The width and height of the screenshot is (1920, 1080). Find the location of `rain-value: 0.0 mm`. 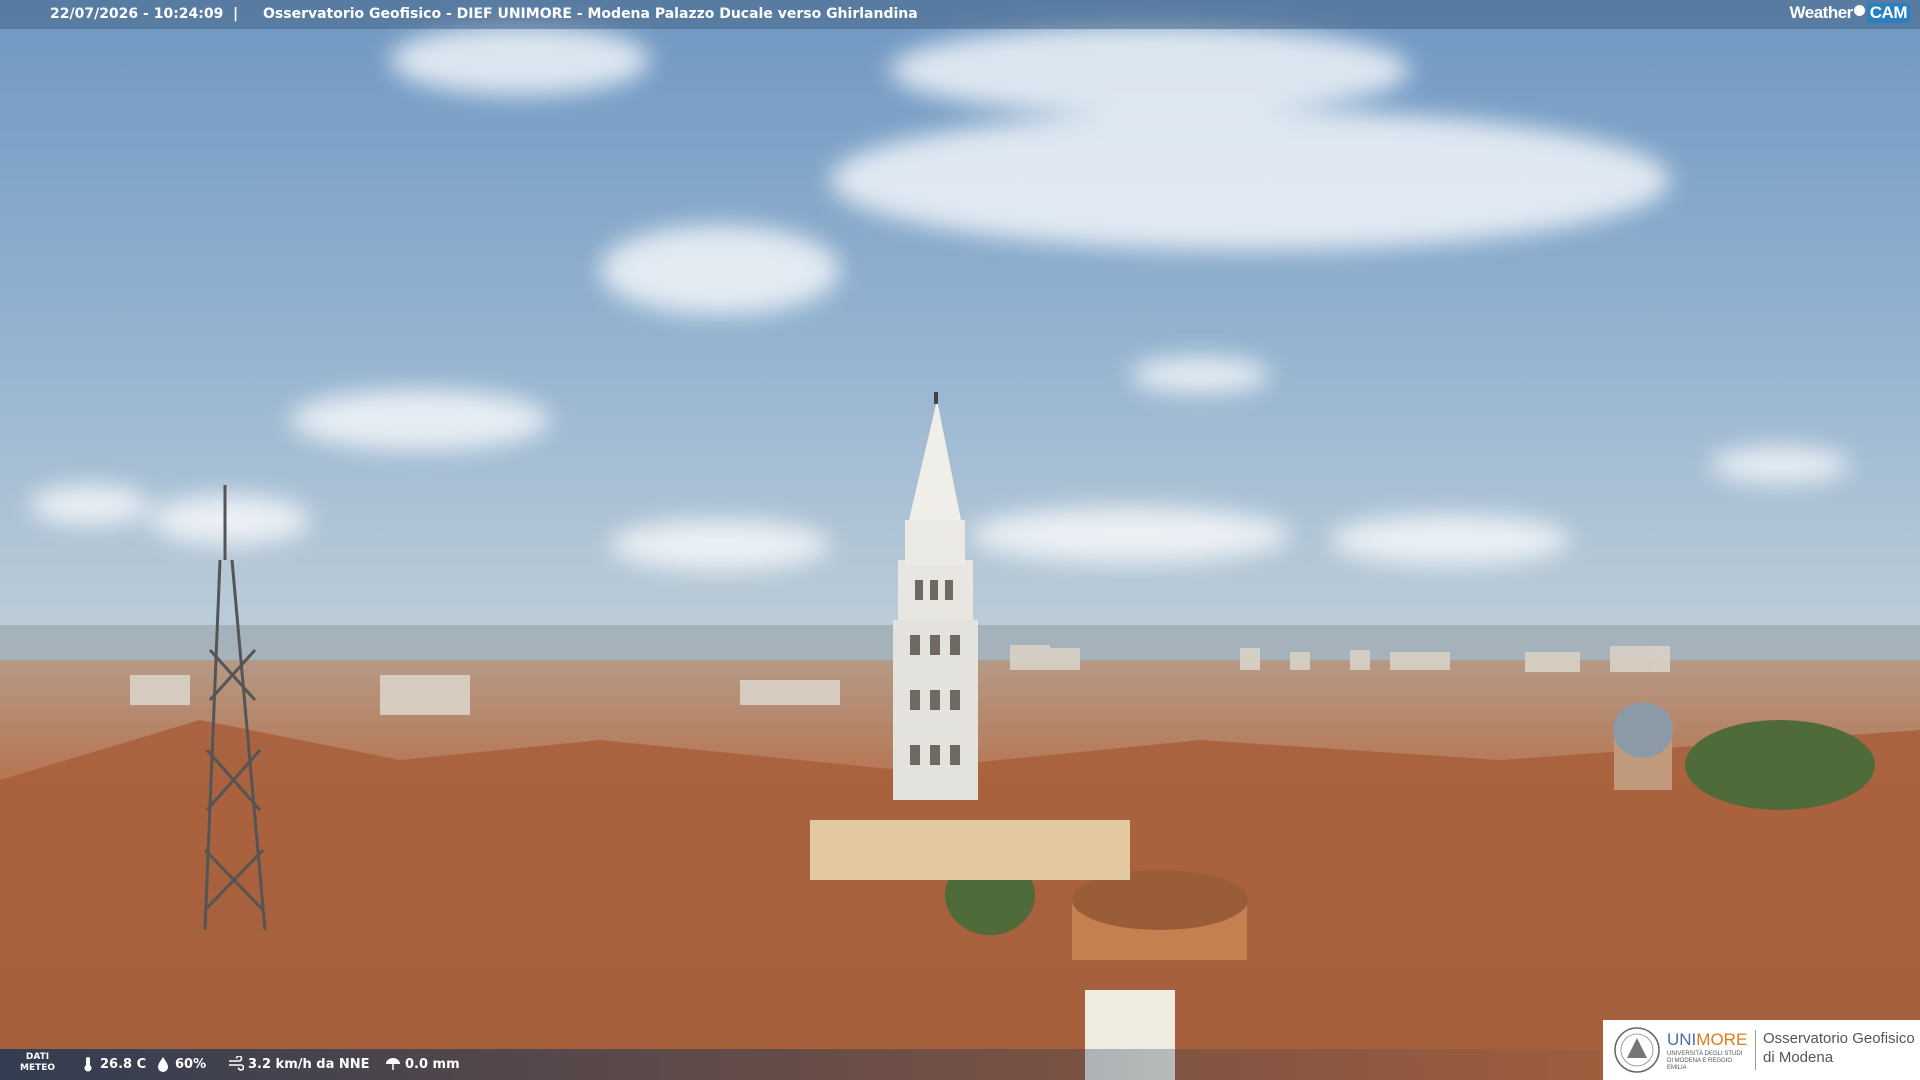

rain-value: 0.0 mm is located at coordinates (432, 1064).